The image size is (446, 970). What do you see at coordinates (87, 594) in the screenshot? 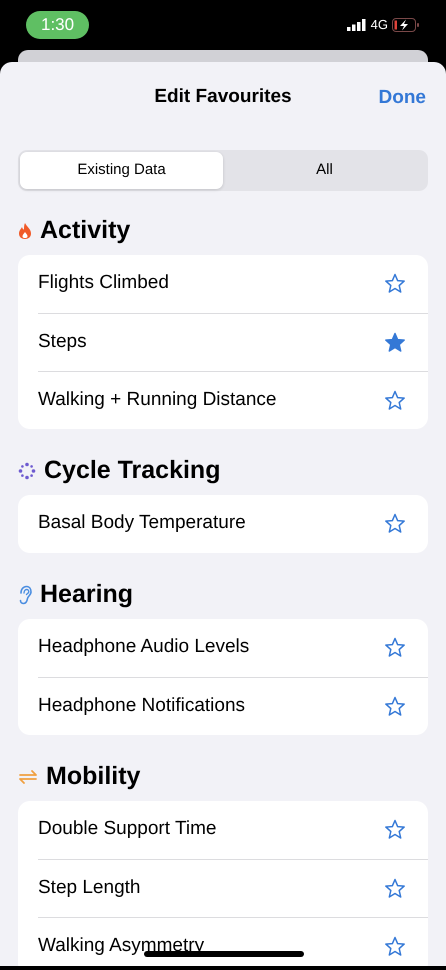
I see `section-title: Hearing` at bounding box center [87, 594].